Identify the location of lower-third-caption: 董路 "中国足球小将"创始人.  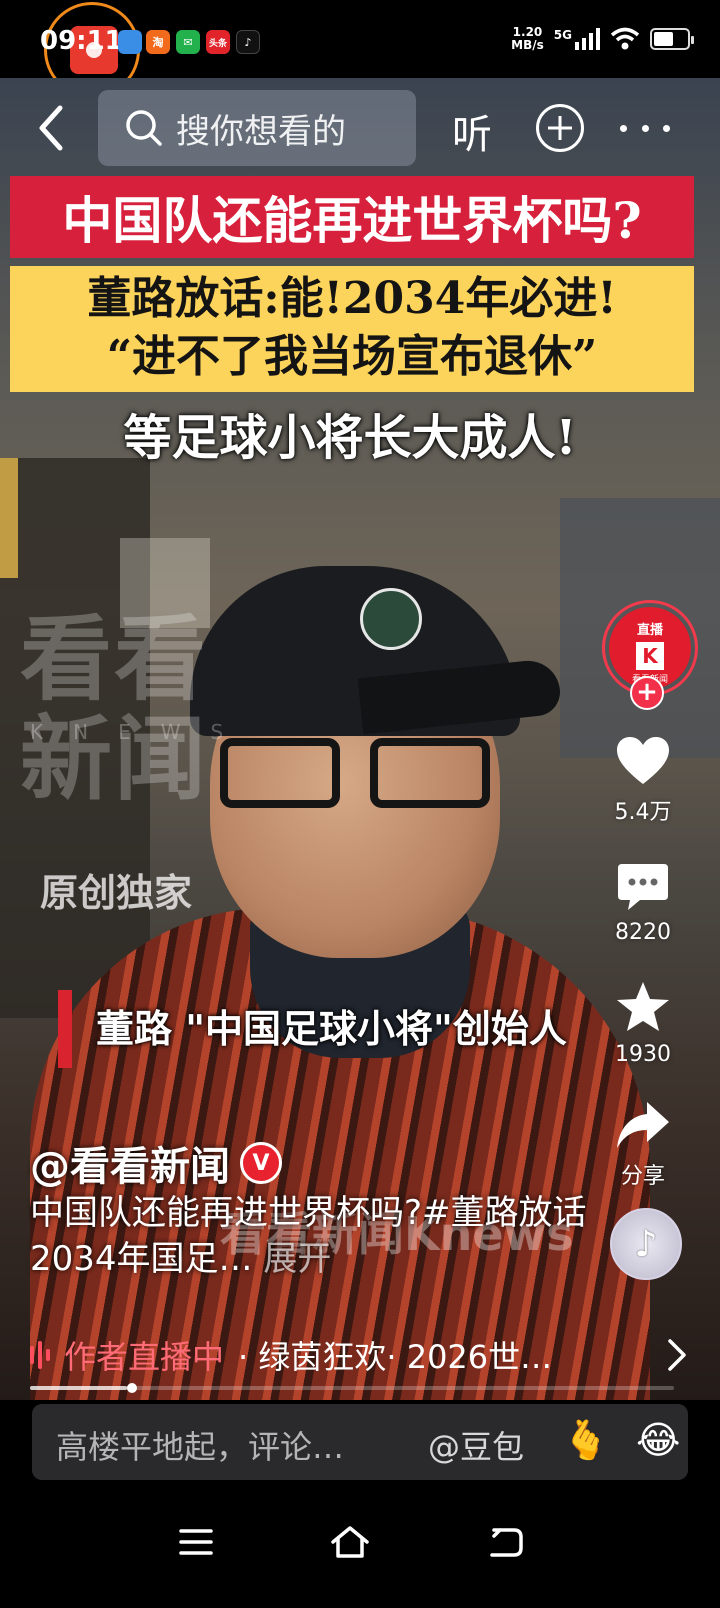
(368, 1029).